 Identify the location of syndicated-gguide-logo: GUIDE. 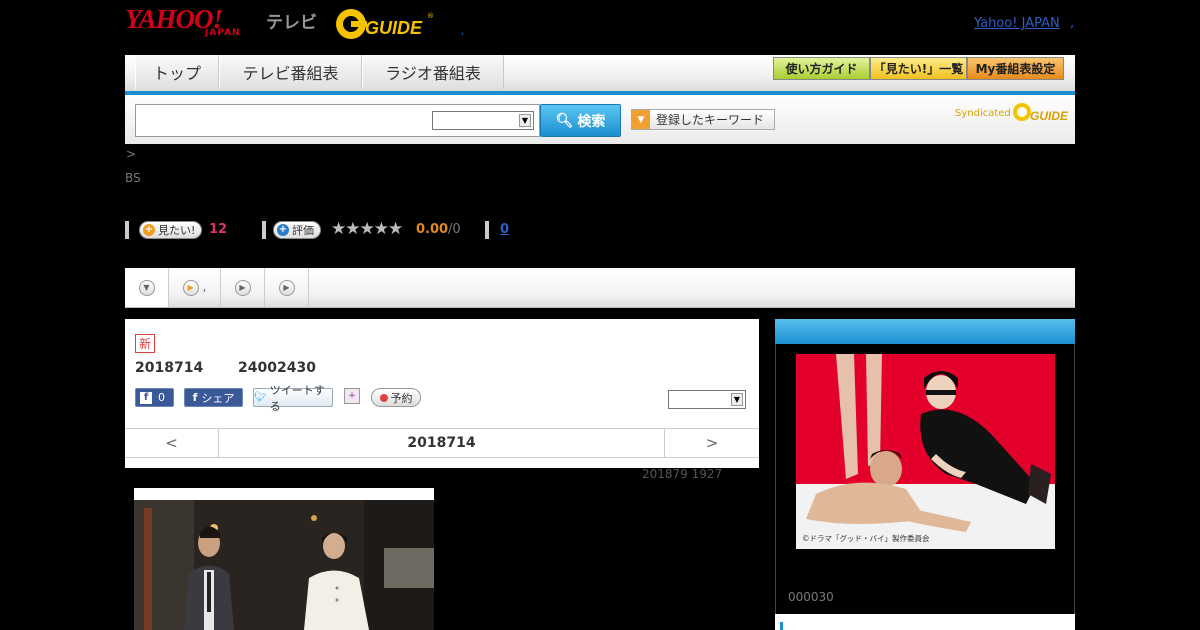
(1040, 113).